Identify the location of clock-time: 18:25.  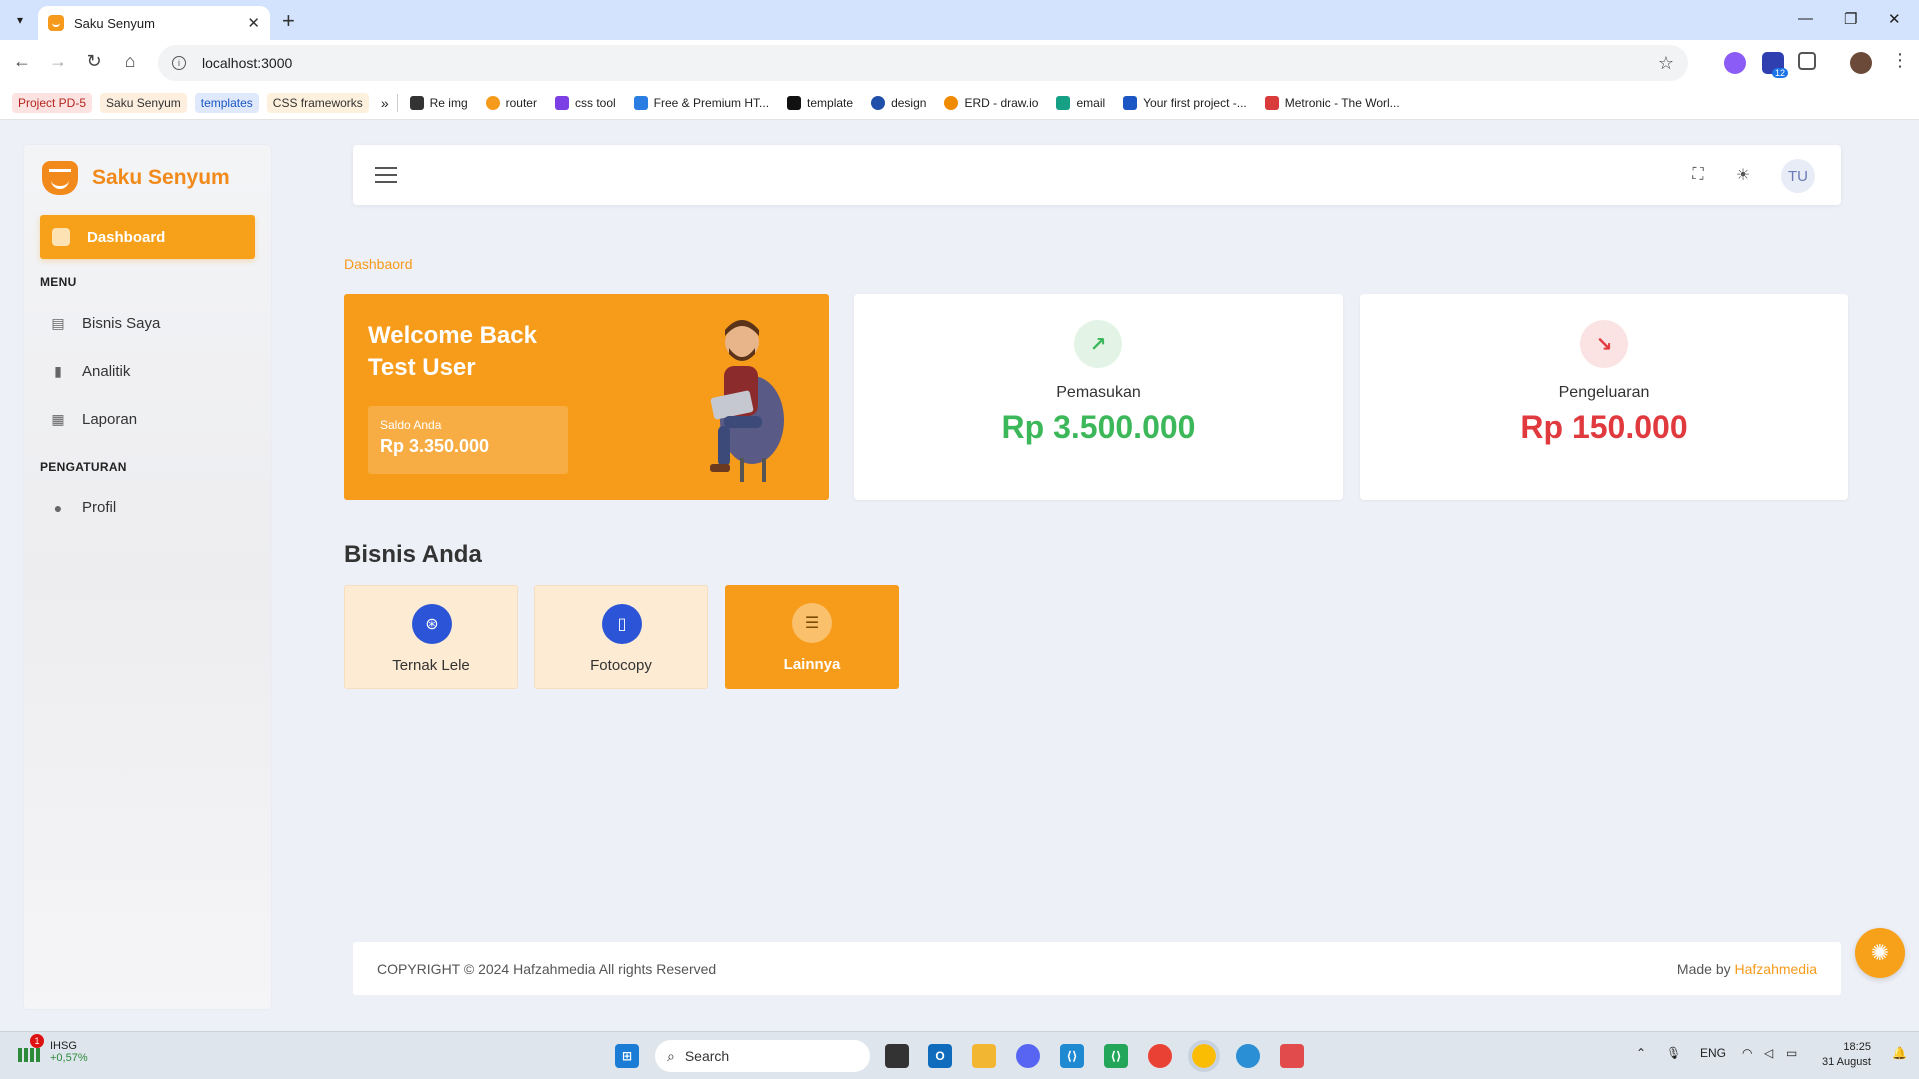
(1857, 1047).